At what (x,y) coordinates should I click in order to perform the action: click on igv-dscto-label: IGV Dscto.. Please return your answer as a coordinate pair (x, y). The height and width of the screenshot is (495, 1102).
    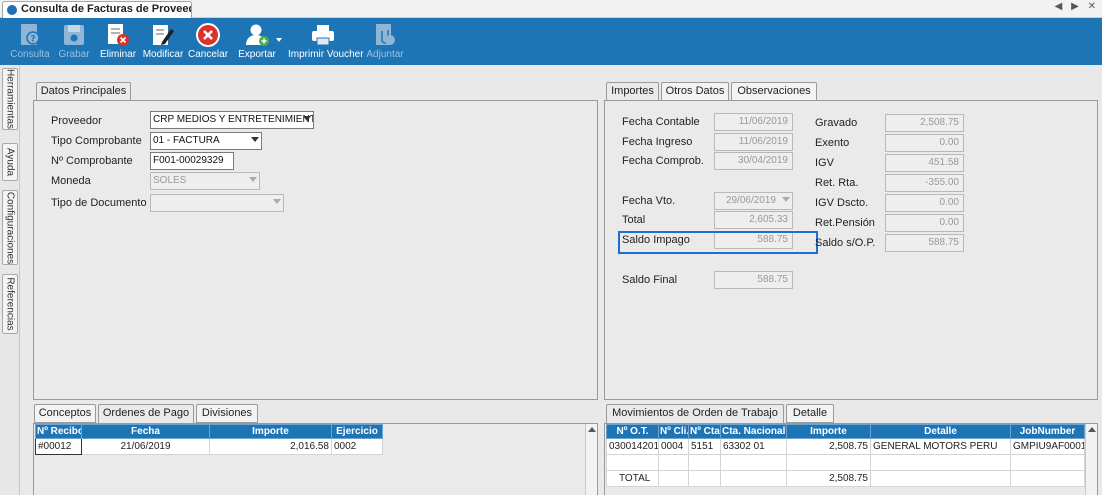
    Looking at the image, I should click on (842, 203).